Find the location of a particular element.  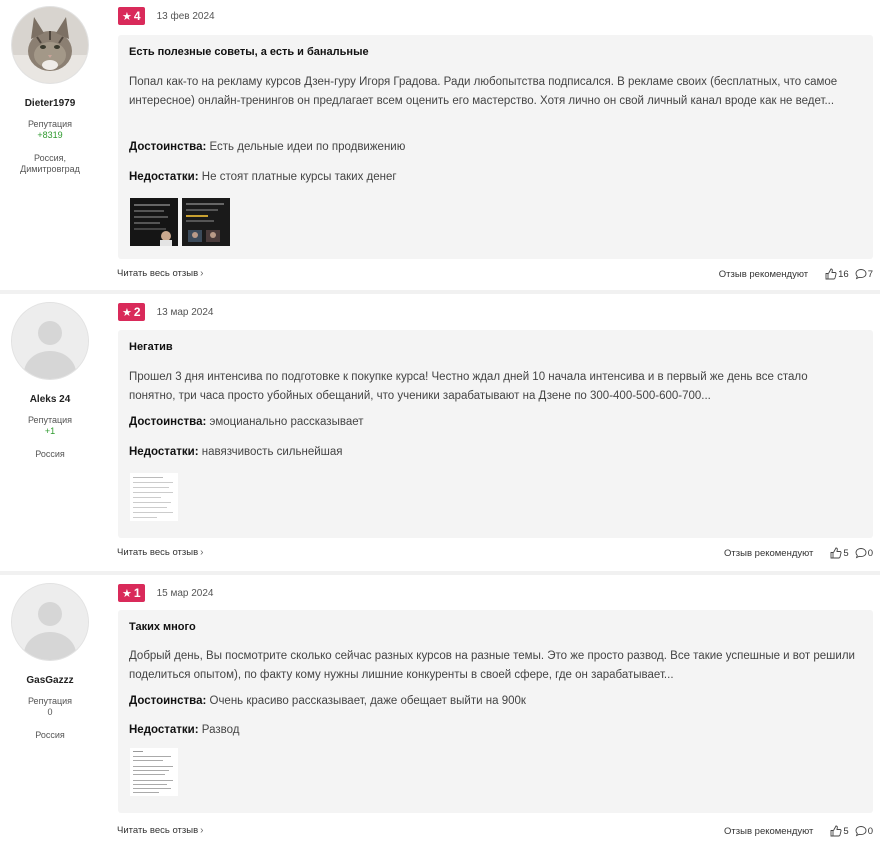

review-title: Негатив is located at coordinates (151, 347).